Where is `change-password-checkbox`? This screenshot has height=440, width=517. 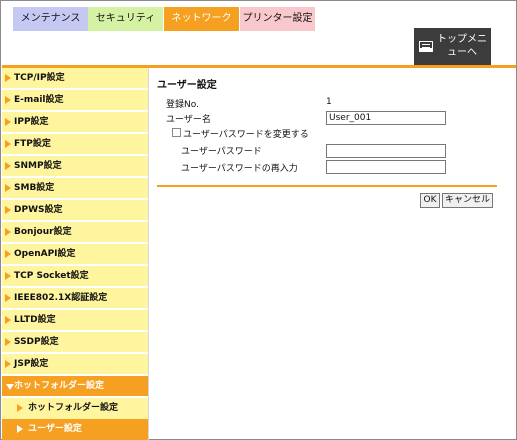 change-password-checkbox is located at coordinates (176, 132).